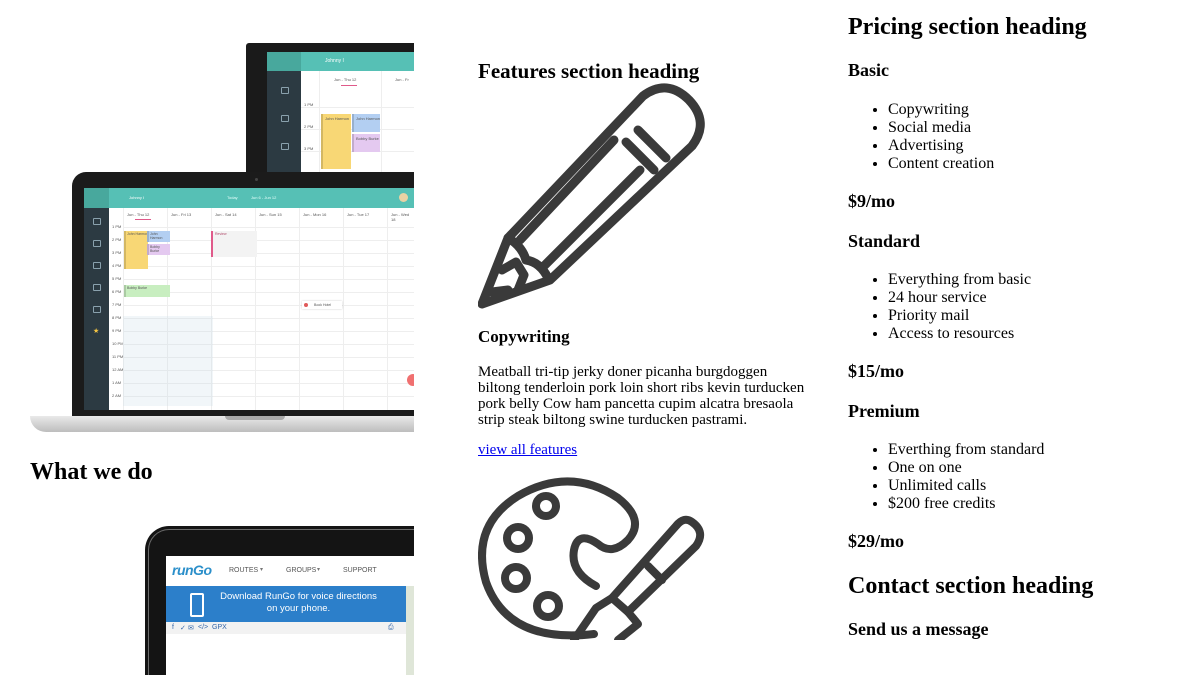 This screenshot has height=675, width=1200. What do you see at coordinates (96, 198) in the screenshot?
I see `laptop-app-logo` at bounding box center [96, 198].